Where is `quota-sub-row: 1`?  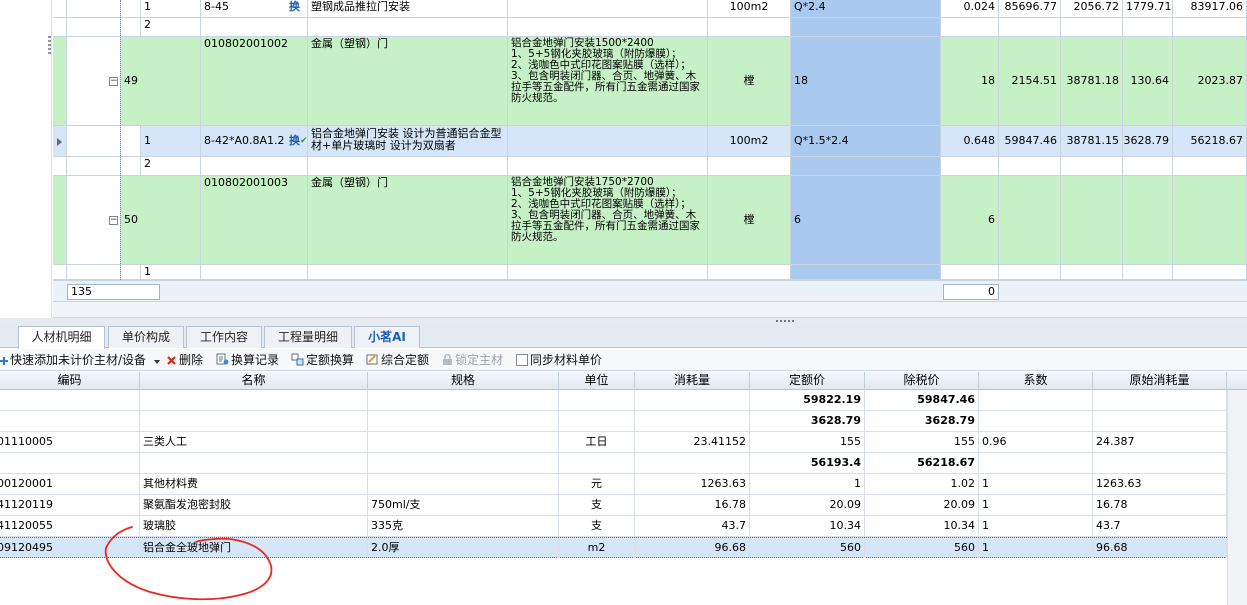
quota-sub-row: 1 is located at coordinates (650, 272).